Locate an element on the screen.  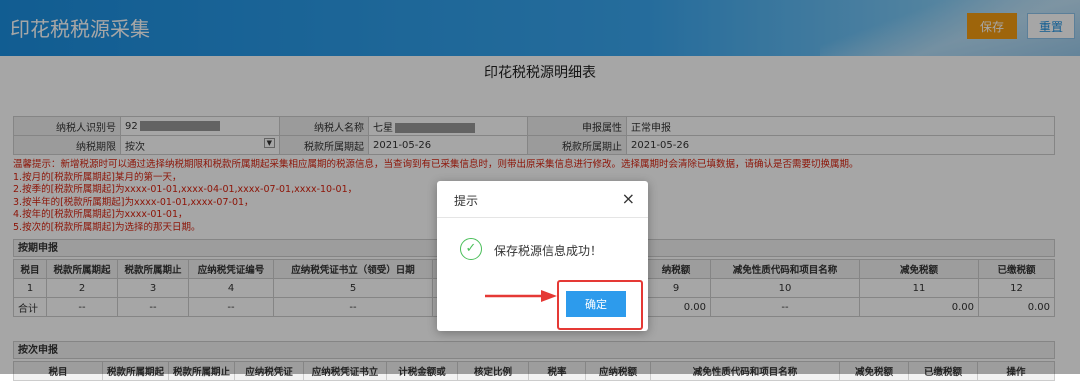
dialog-message: 保存税源信息成功！ is located at coordinates (548, 251).